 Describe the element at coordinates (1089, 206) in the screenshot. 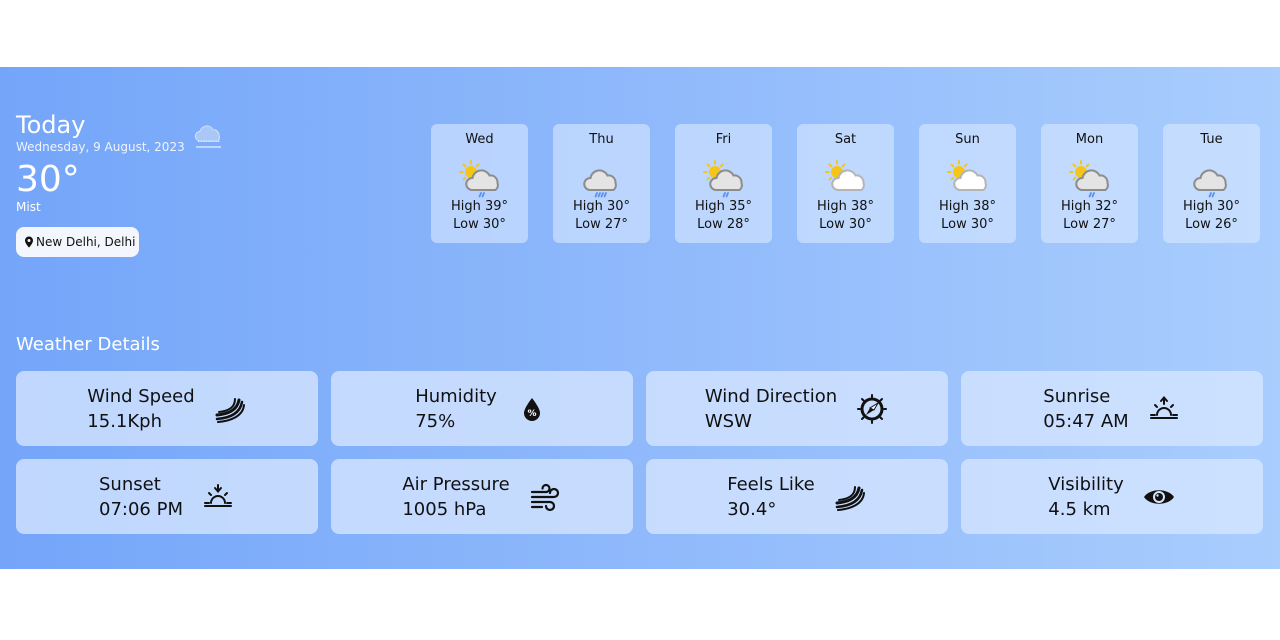

I see `forecast-high: High 32°` at that location.